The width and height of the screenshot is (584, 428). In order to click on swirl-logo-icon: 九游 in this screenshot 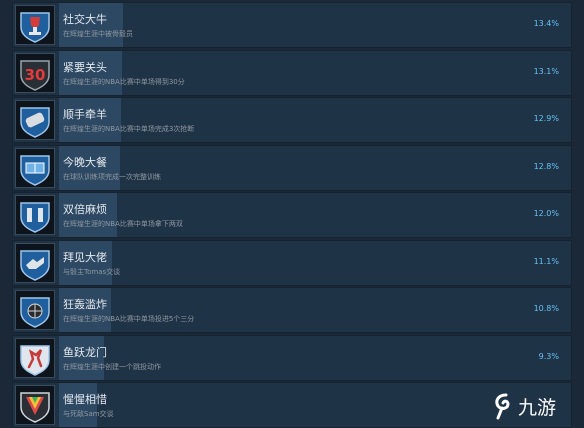, I will do `click(534, 406)`.